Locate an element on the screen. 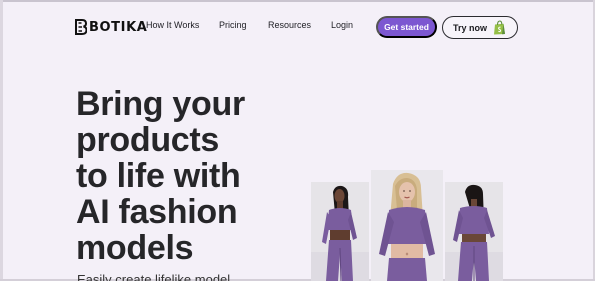  hero-title-line: models is located at coordinates (135, 248).